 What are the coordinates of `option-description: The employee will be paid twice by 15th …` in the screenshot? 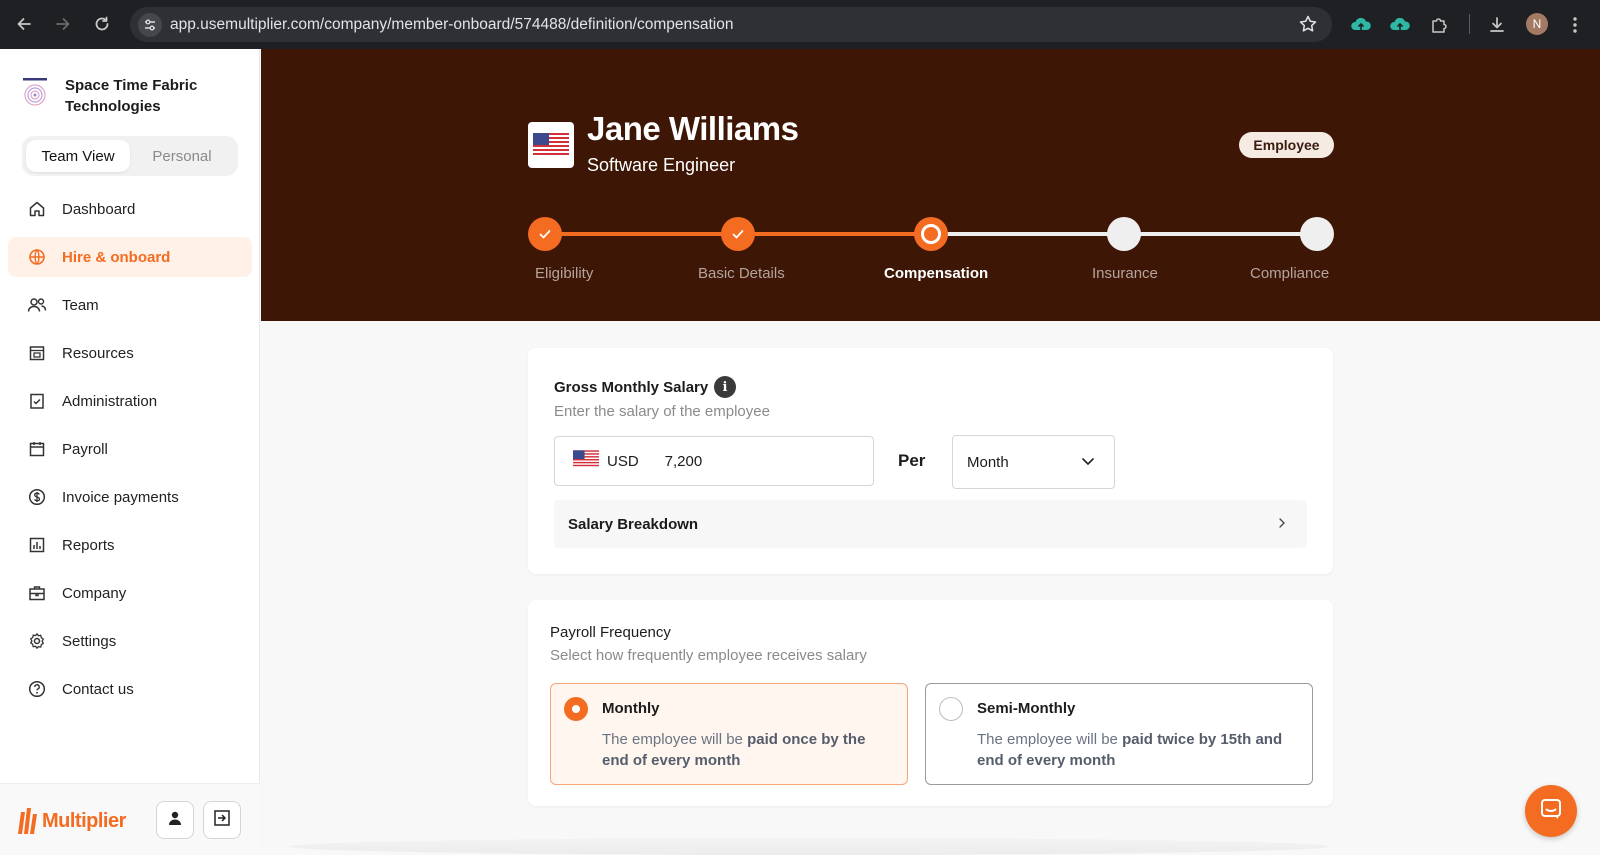 It's located at (1130, 750).